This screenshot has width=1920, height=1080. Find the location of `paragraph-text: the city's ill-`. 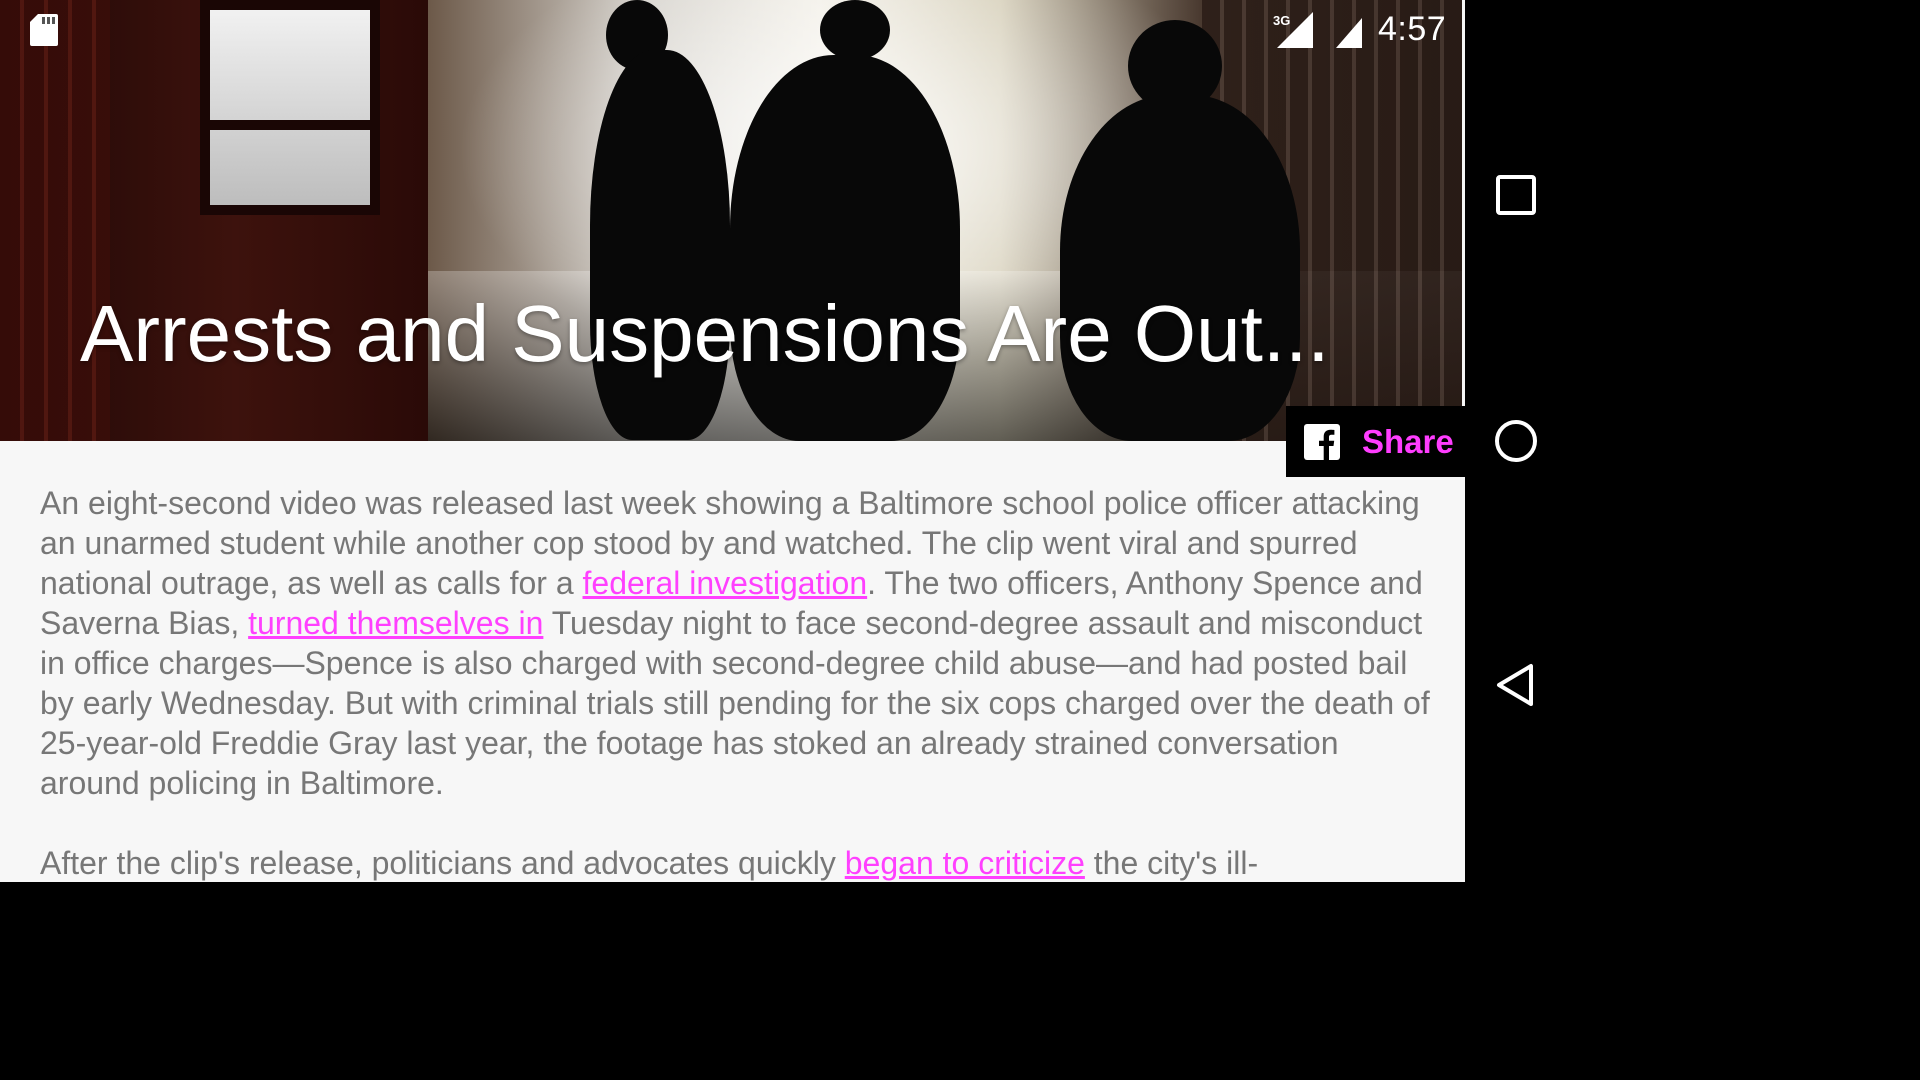

paragraph-text: the city's ill- is located at coordinates (1171, 863).